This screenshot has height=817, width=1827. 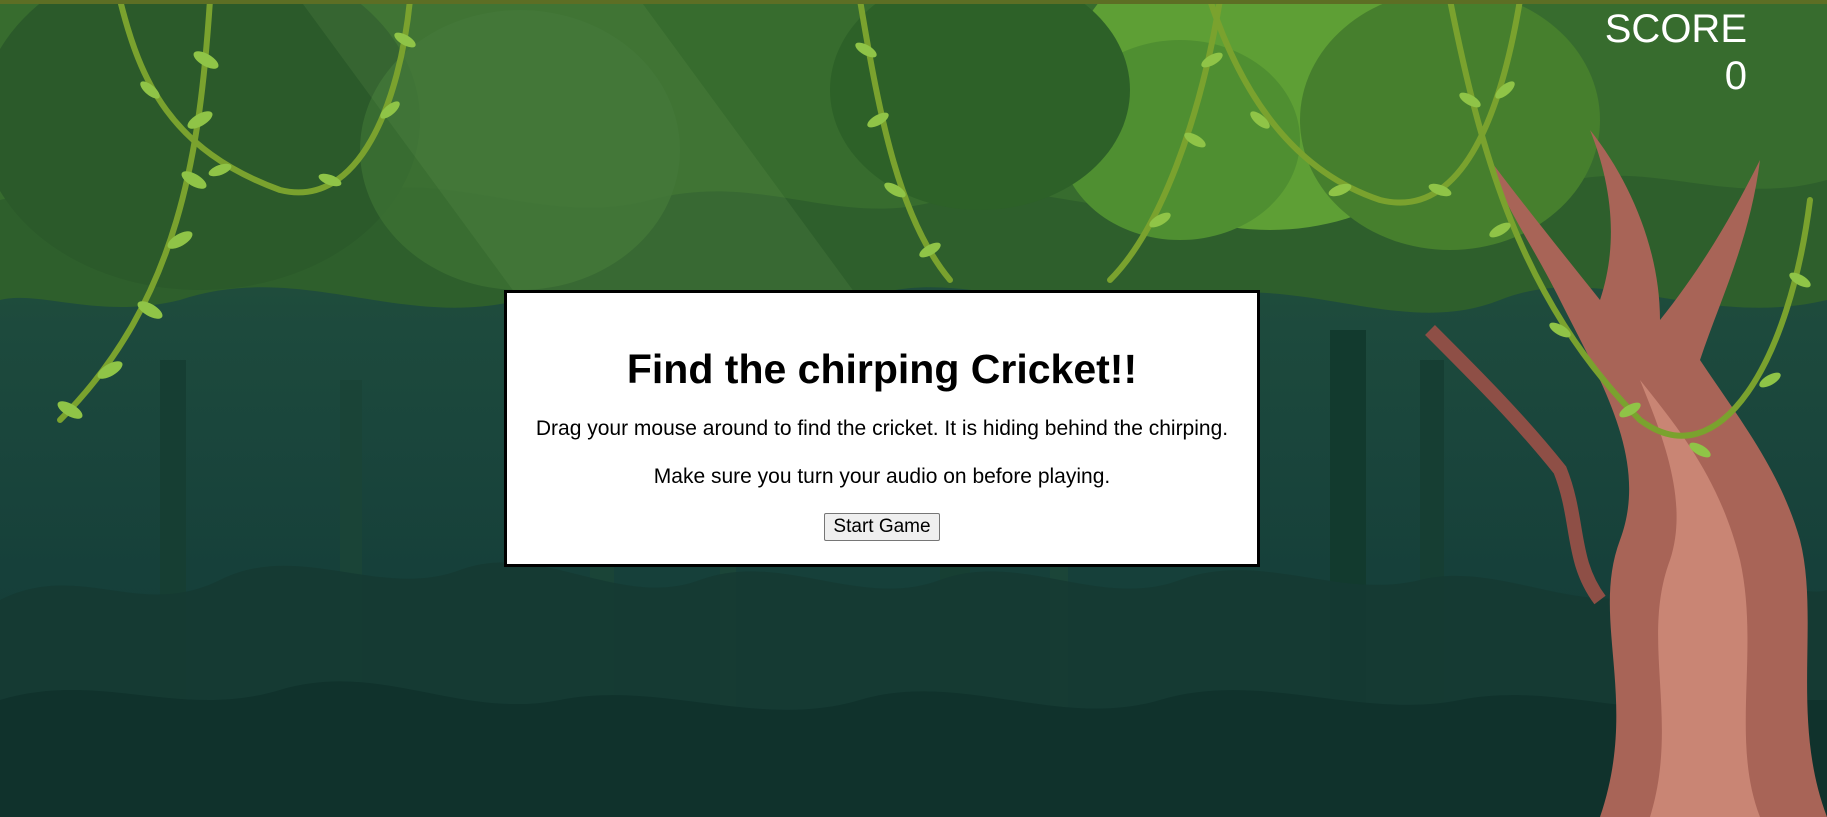 What do you see at coordinates (1675, 29) in the screenshot?
I see `score-label: SCORE` at bounding box center [1675, 29].